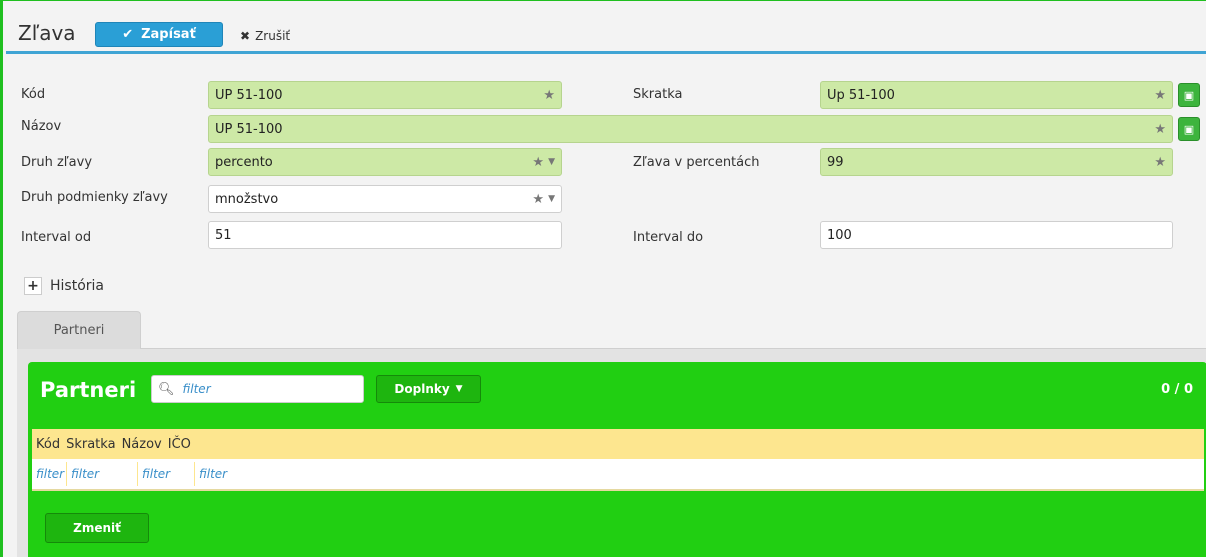 The height and width of the screenshot is (557, 1206). What do you see at coordinates (77, 286) in the screenshot?
I see `history-label: História` at bounding box center [77, 286].